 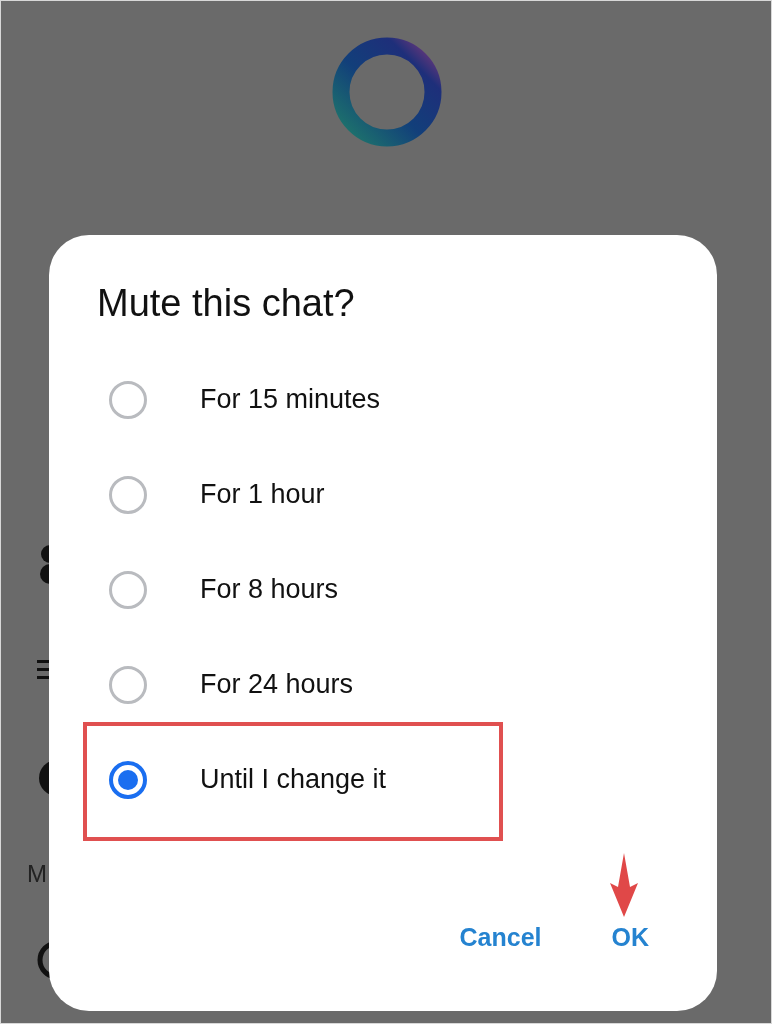 What do you see at coordinates (383, 399) in the screenshot?
I see `radio-option: For 15 minutes` at bounding box center [383, 399].